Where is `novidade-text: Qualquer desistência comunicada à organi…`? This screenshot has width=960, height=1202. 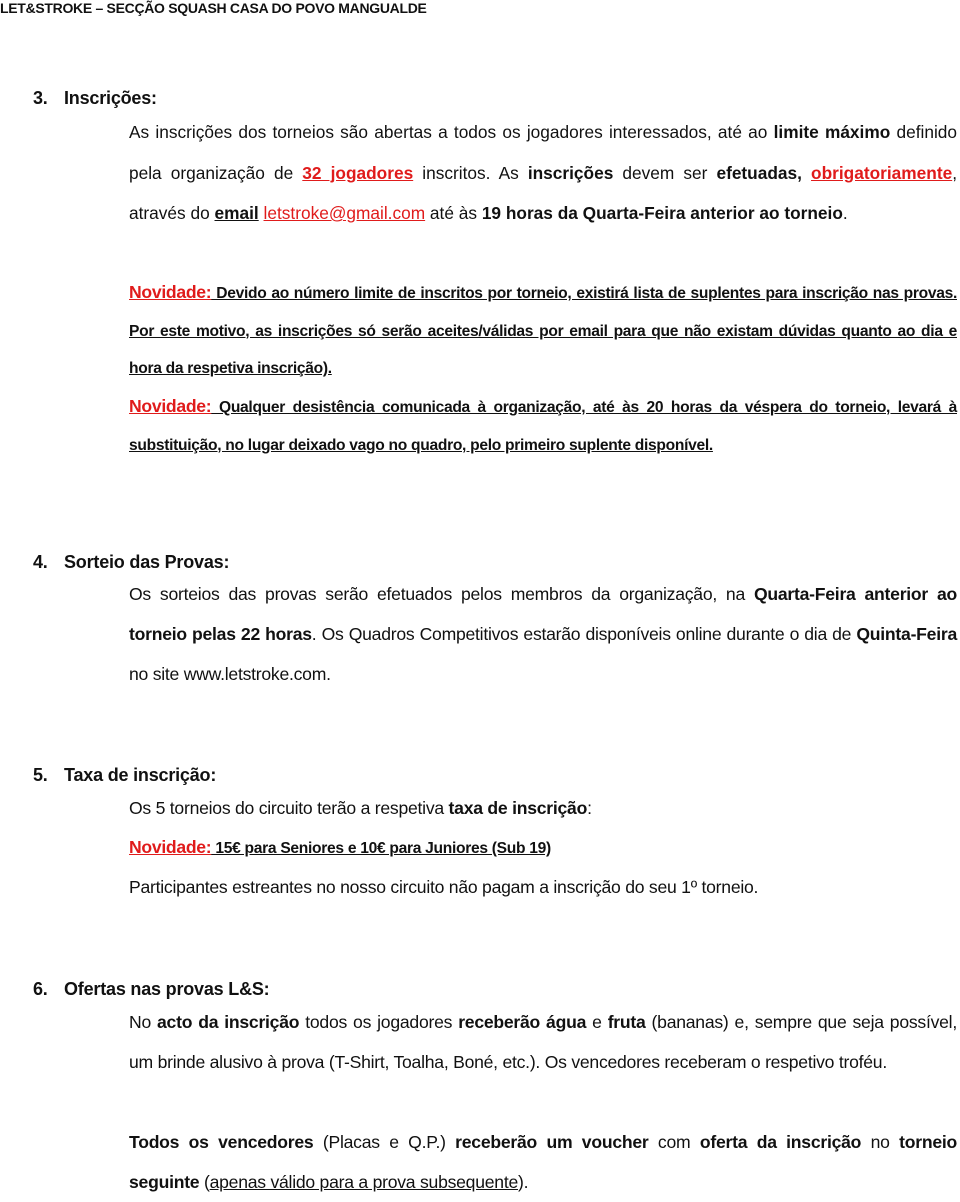
novidade-text: Qualquer desistência comunicada à organi… is located at coordinates (543, 426).